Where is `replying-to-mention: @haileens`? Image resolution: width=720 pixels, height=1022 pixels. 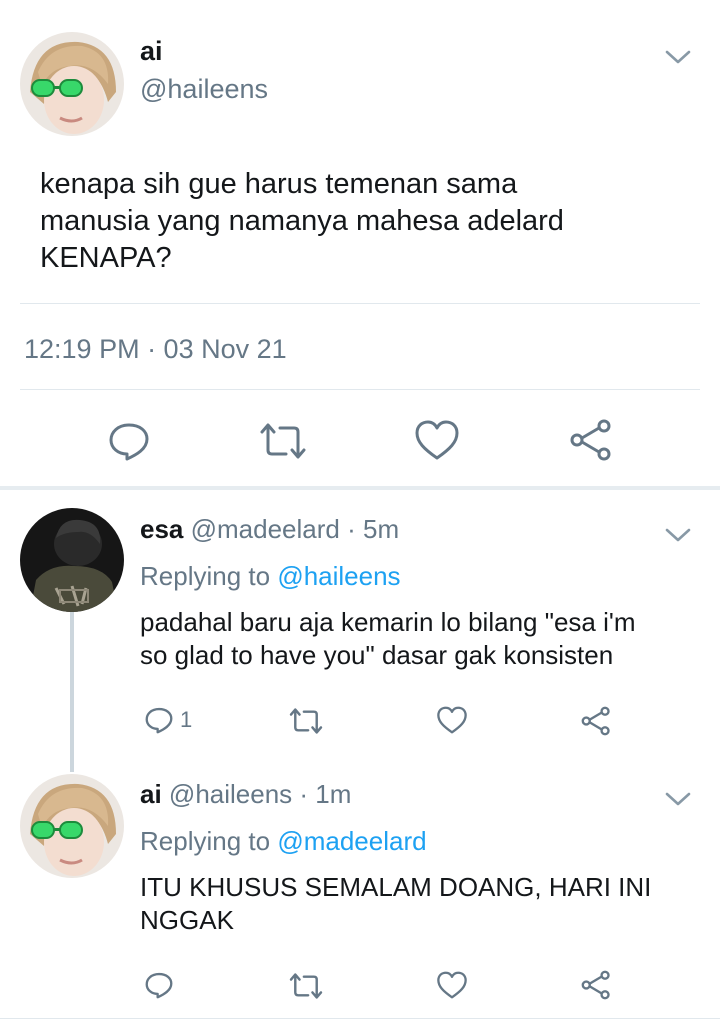 replying-to-mention: @haileens is located at coordinates (338, 576).